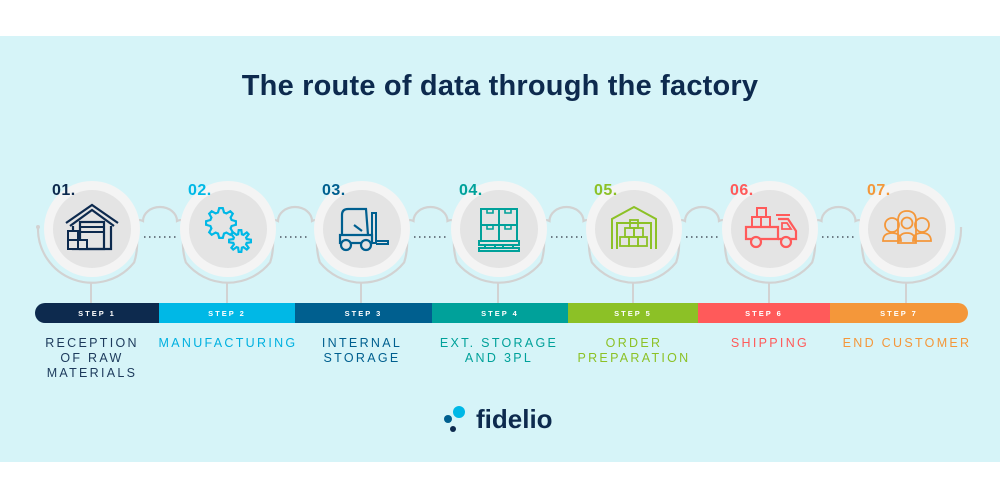  I want to click on step-bar-segment: STEP 3, so click(363, 313).